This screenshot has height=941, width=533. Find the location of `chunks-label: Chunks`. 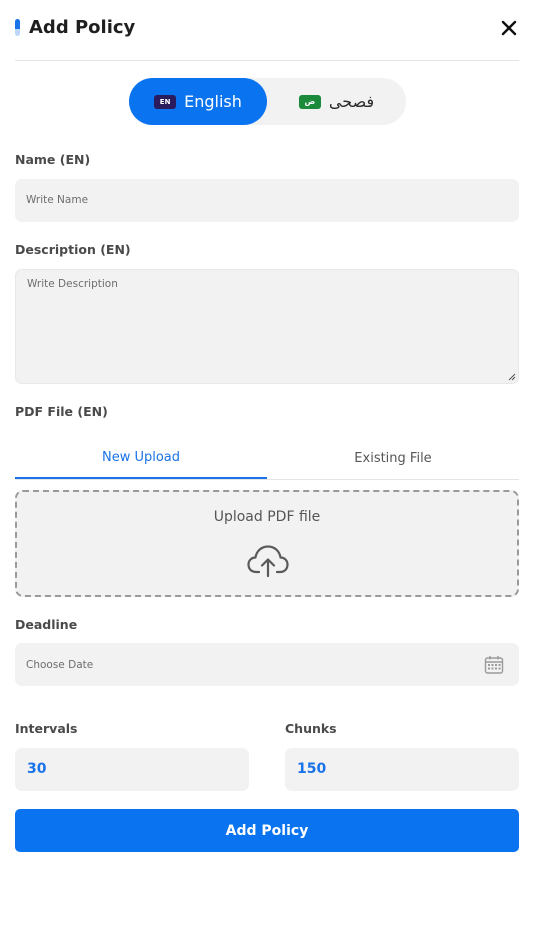

chunks-label: Chunks is located at coordinates (311, 728).